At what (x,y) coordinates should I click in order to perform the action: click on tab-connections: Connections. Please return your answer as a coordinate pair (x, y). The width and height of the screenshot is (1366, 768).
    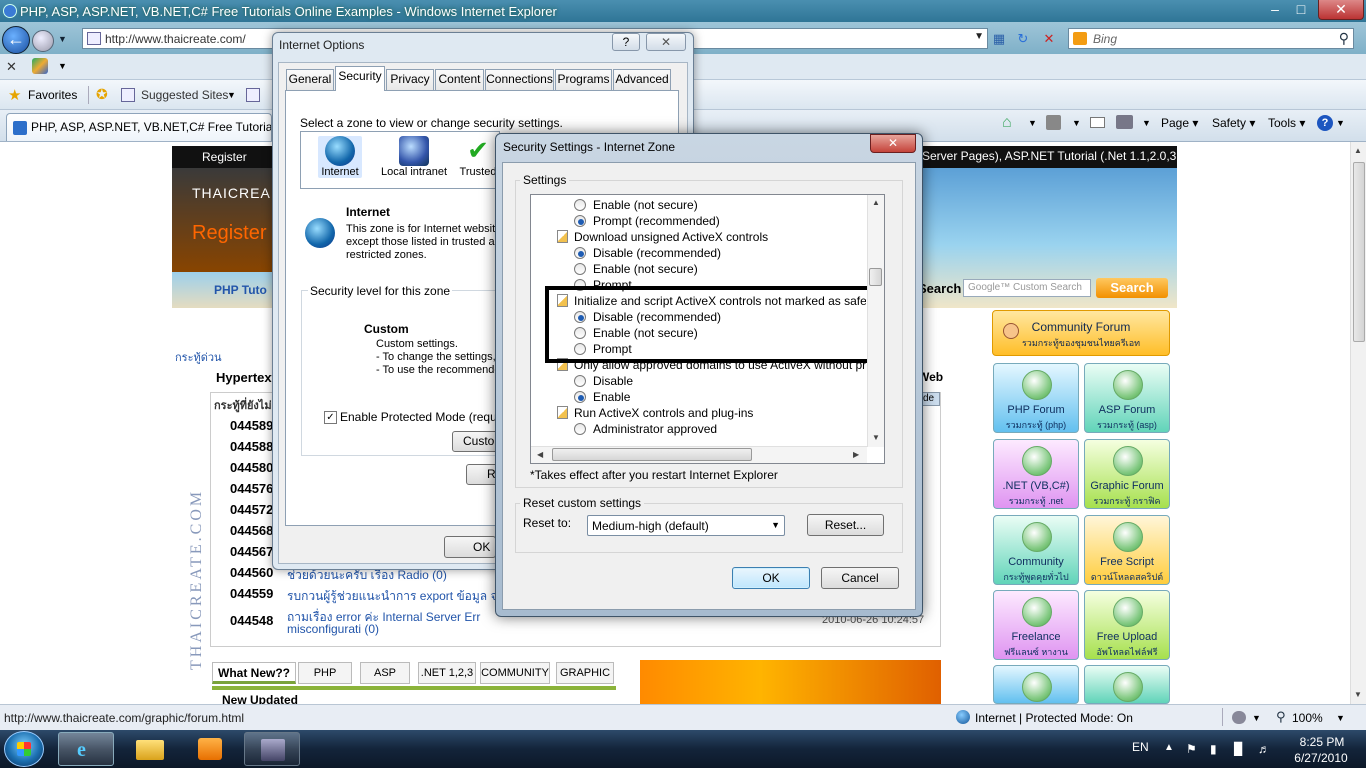
    Looking at the image, I should click on (519, 79).